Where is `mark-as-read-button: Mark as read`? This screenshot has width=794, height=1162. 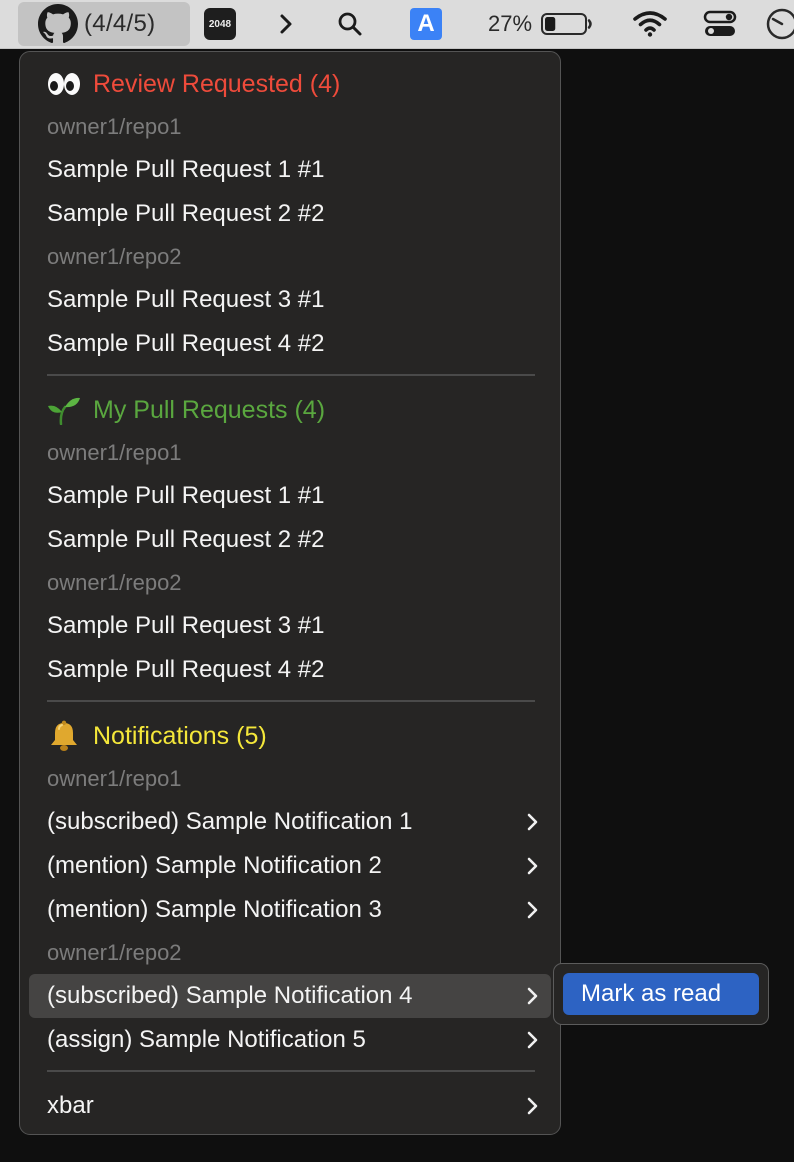
mark-as-read-button: Mark as read is located at coordinates (661, 994).